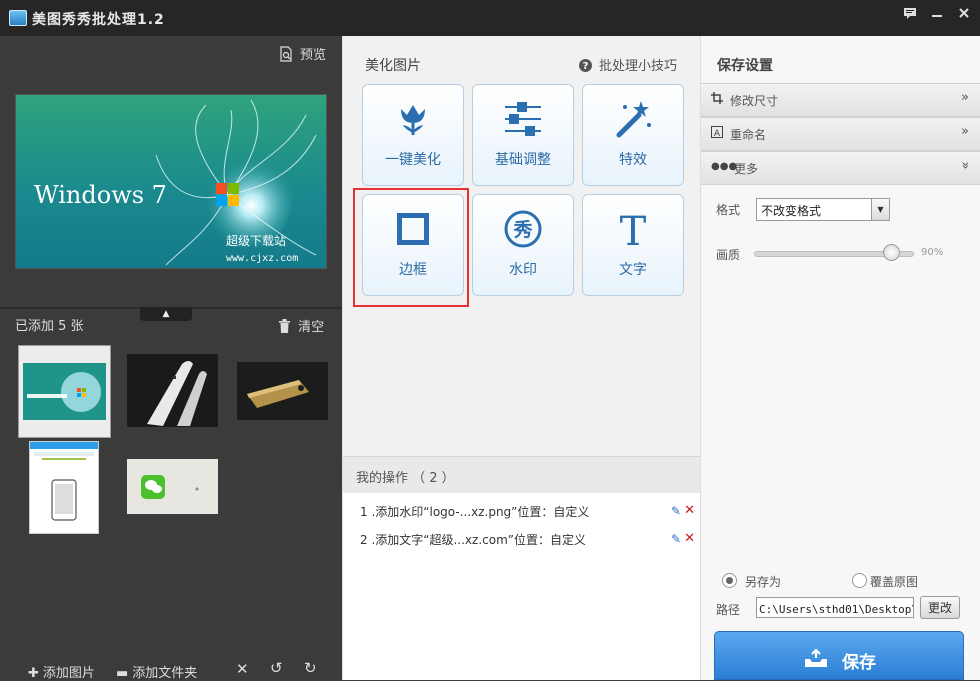  I want to click on folder-icon: ▬, so click(122, 673).